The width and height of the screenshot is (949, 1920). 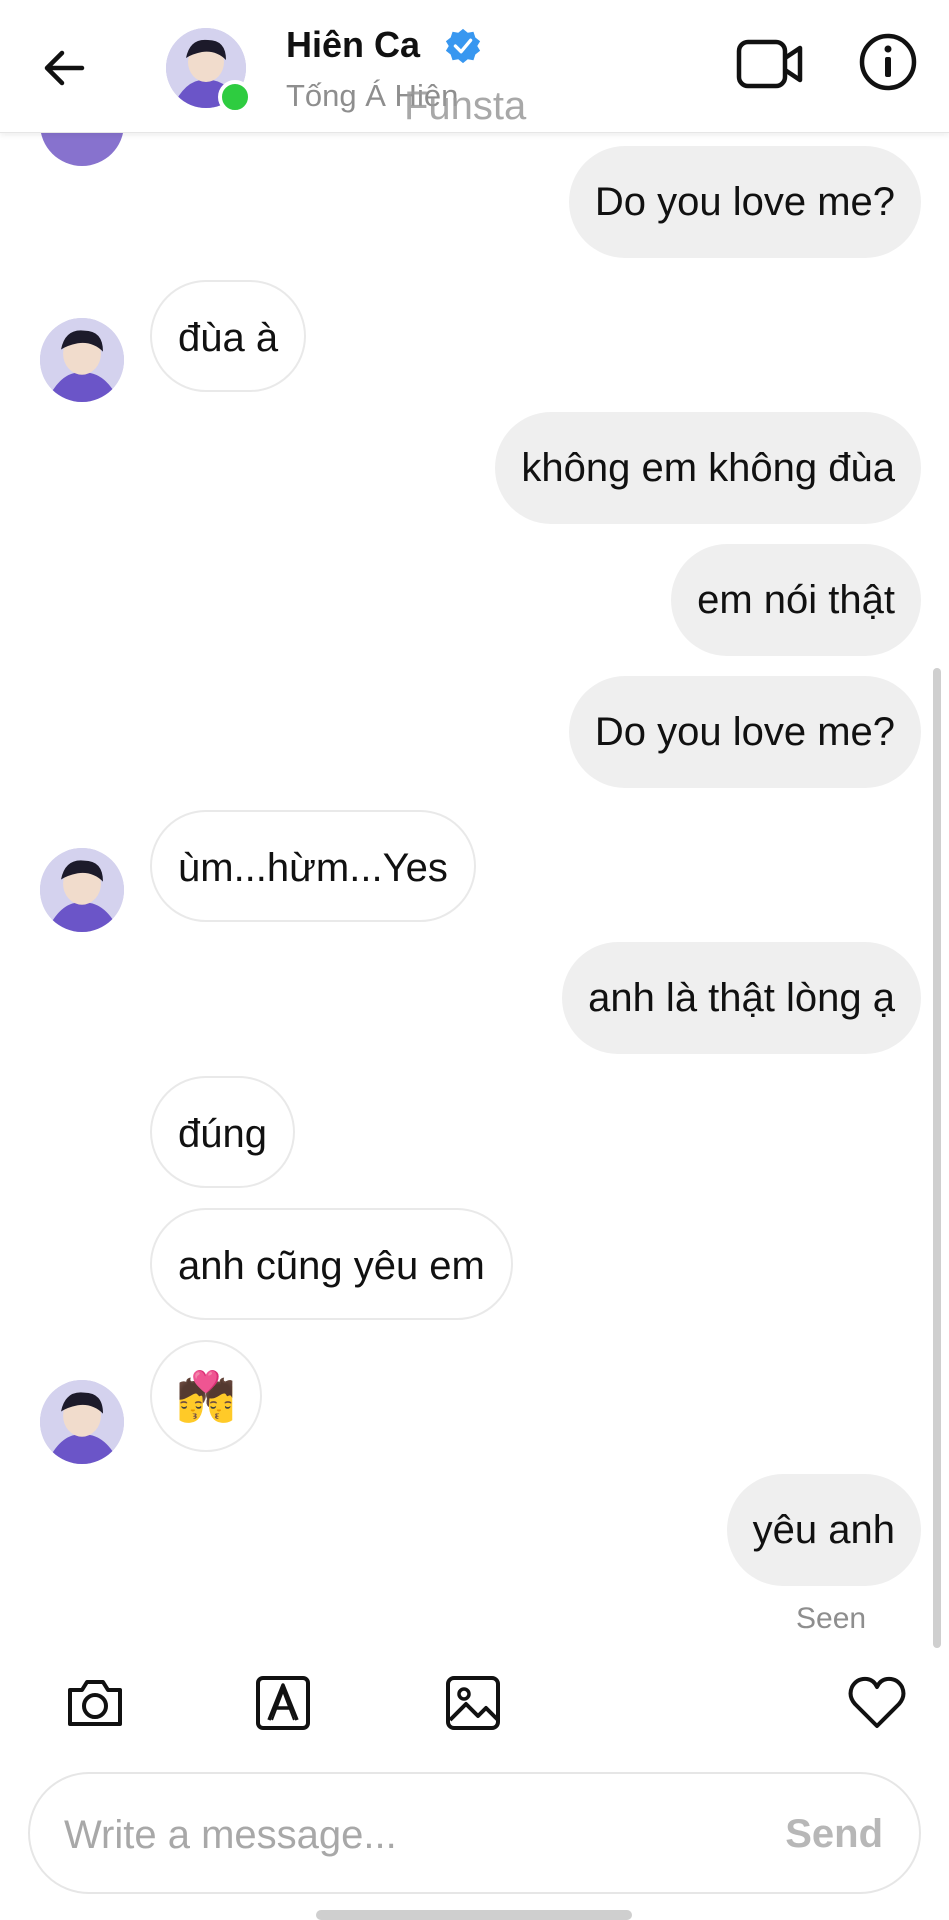 What do you see at coordinates (834, 1834) in the screenshot?
I see `send-button: Send` at bounding box center [834, 1834].